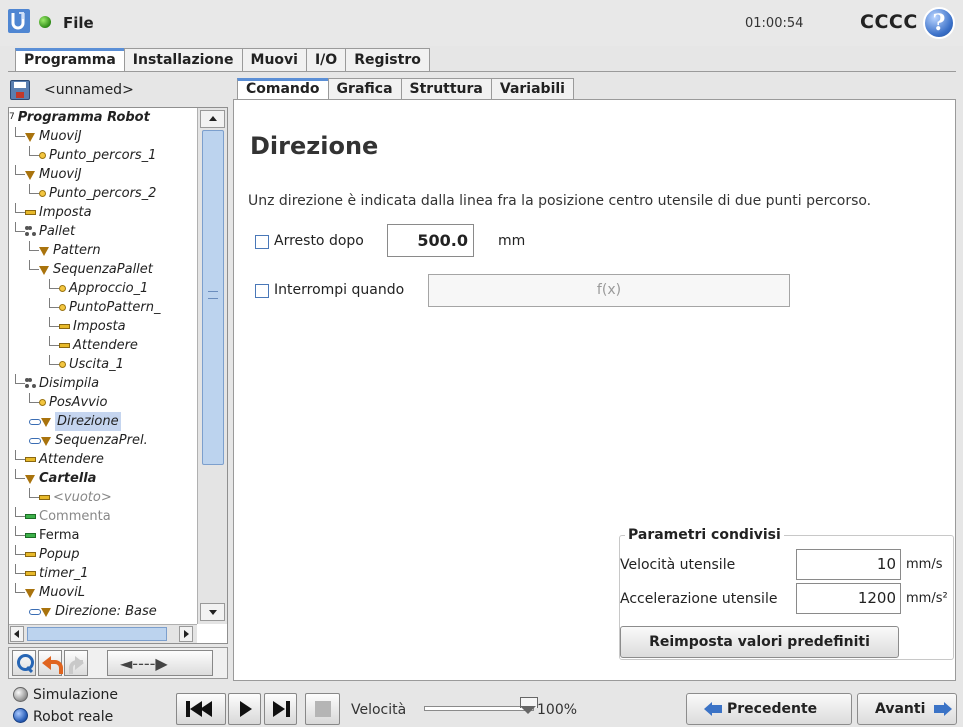 This screenshot has width=963, height=727. What do you see at coordinates (314, 146) in the screenshot?
I see `page-title: Direzione` at bounding box center [314, 146].